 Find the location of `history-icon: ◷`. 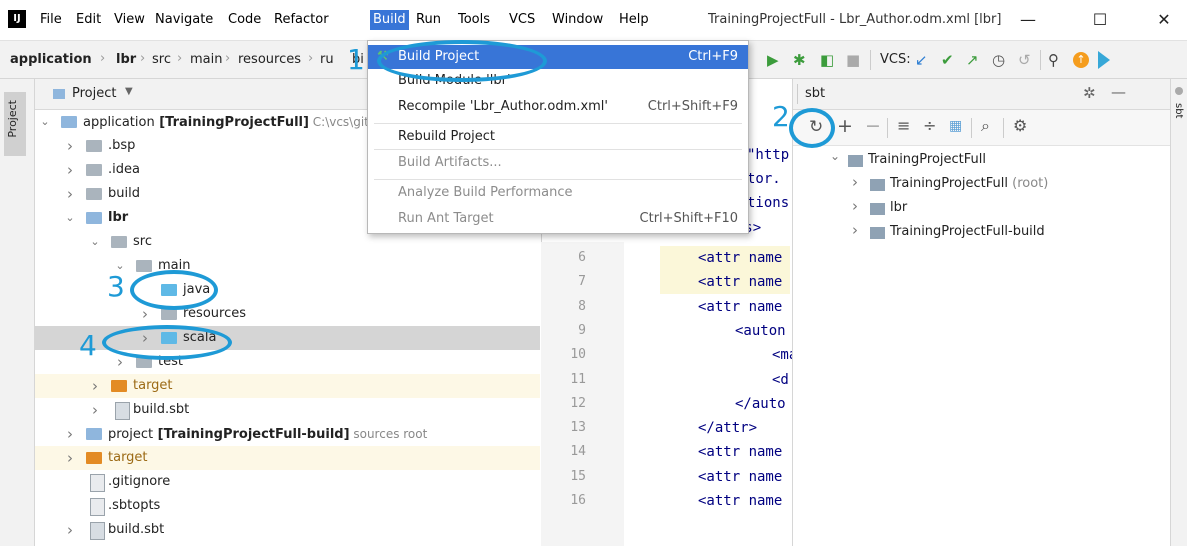

history-icon: ◷ is located at coordinates (998, 60).